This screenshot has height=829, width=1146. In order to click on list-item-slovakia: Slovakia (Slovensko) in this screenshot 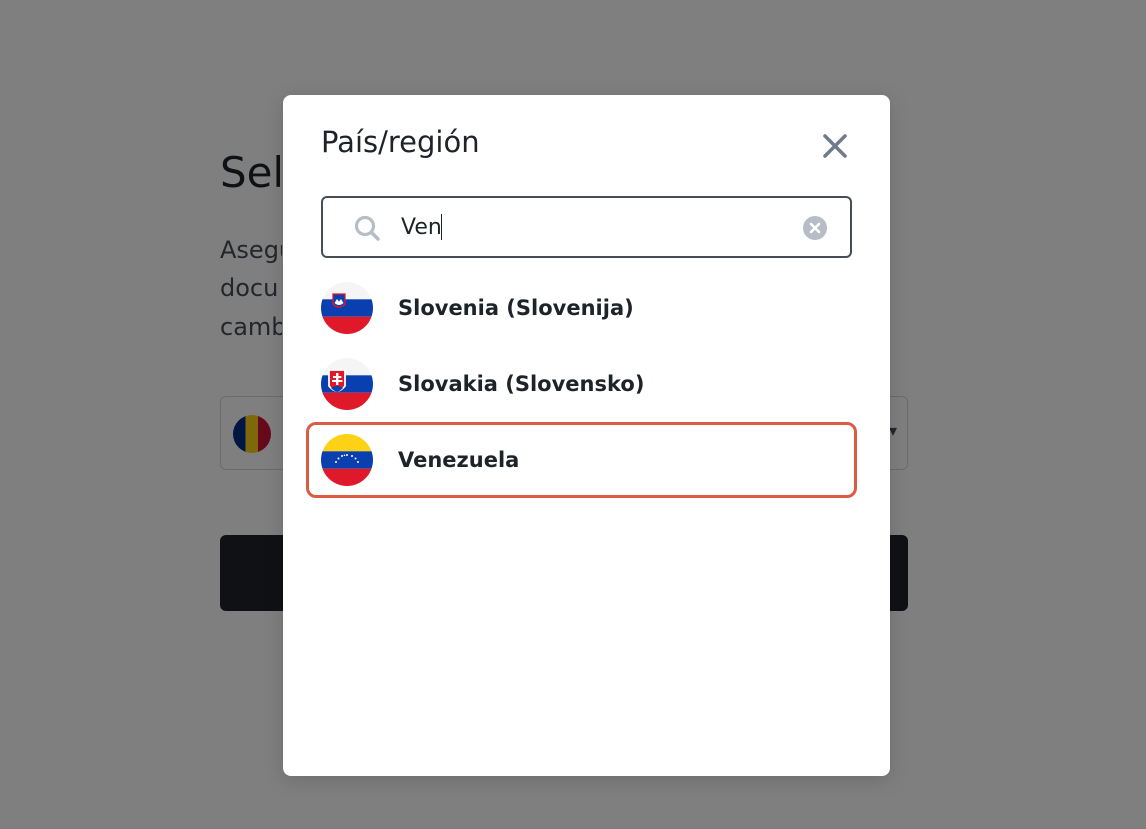, I will do `click(587, 384)`.